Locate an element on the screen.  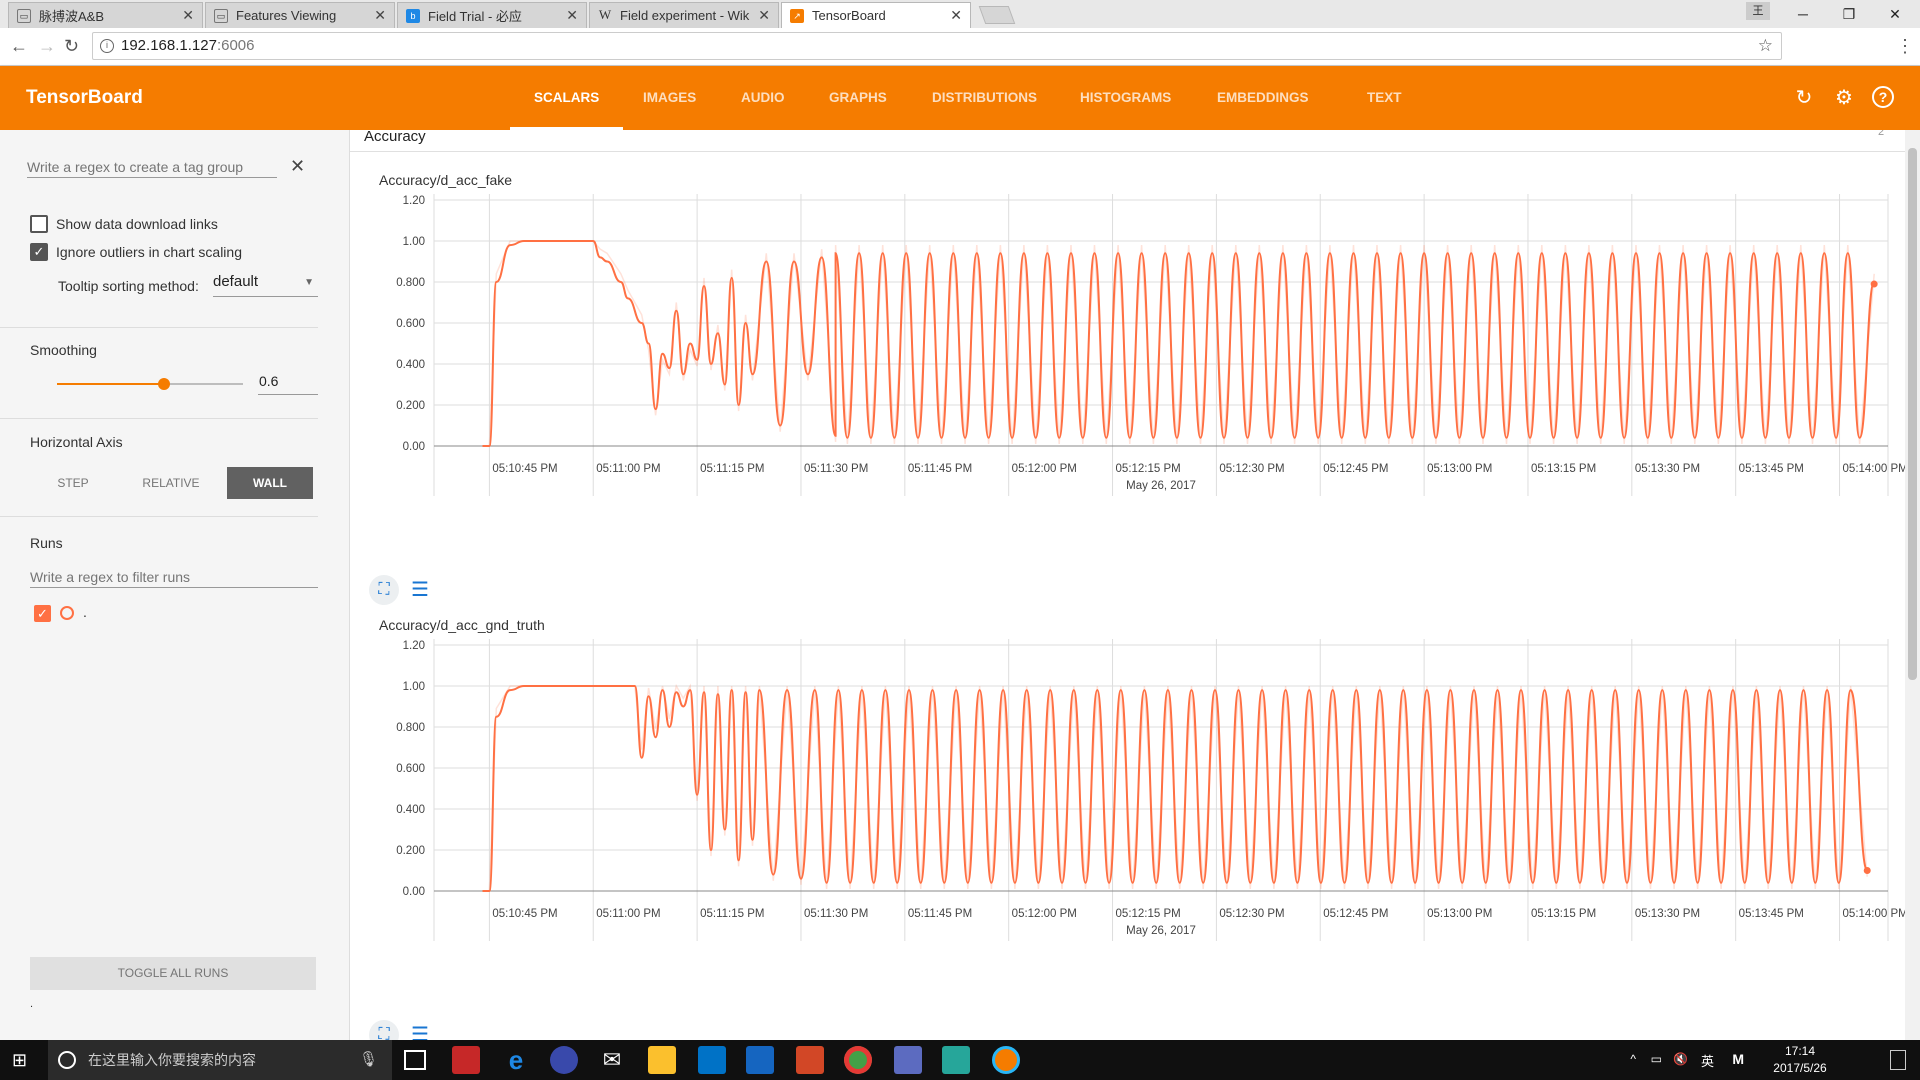
outlook-icon is located at coordinates (712, 1060).